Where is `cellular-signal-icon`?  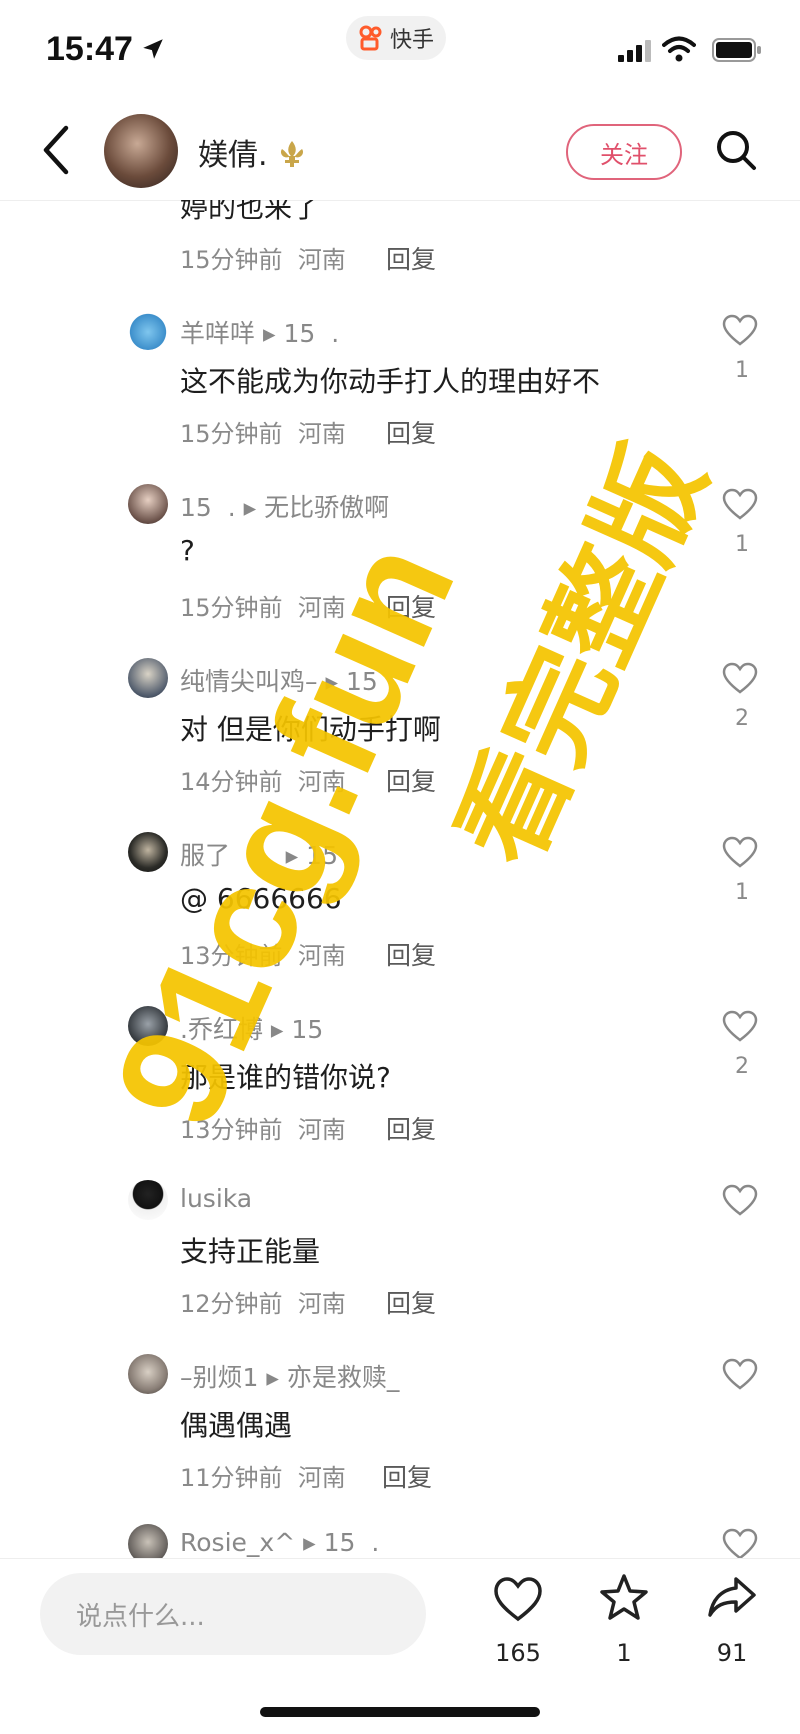 cellular-signal-icon is located at coordinates (634, 51).